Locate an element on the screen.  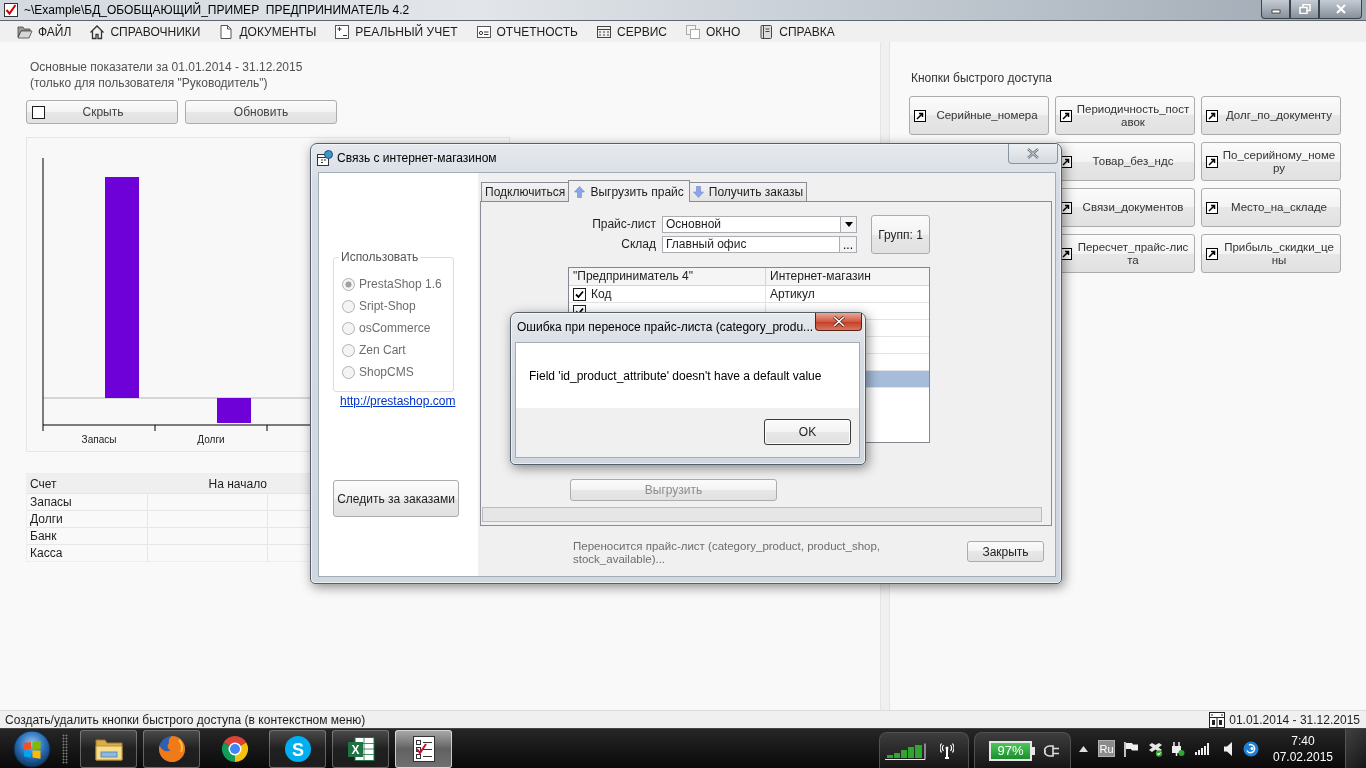
column-header: Счет is located at coordinates (43, 483).